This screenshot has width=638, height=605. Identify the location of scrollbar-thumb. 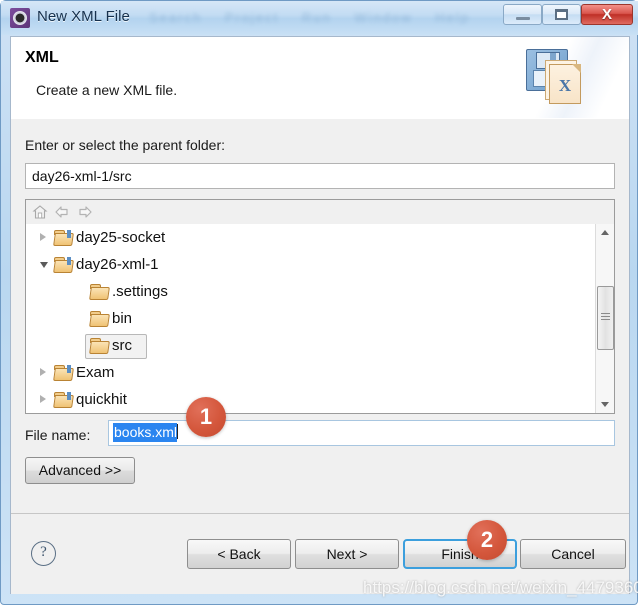
(605, 318).